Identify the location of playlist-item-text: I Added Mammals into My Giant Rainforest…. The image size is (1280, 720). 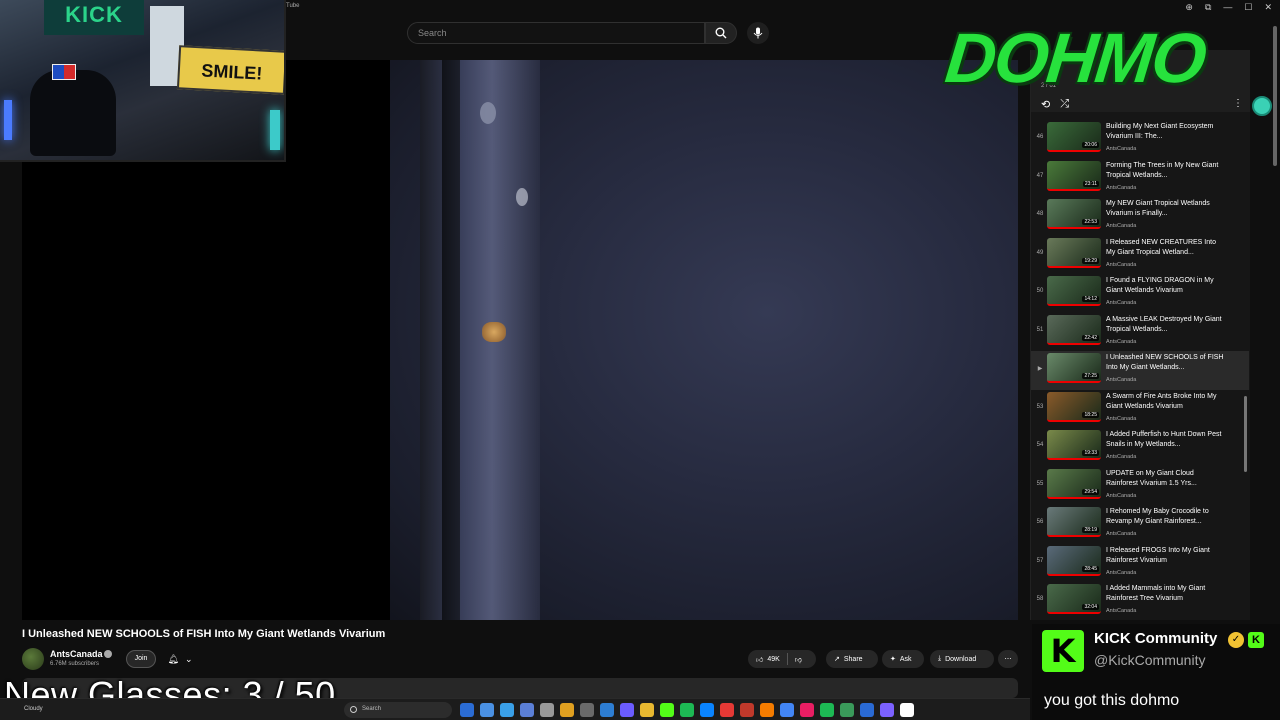
(1165, 599).